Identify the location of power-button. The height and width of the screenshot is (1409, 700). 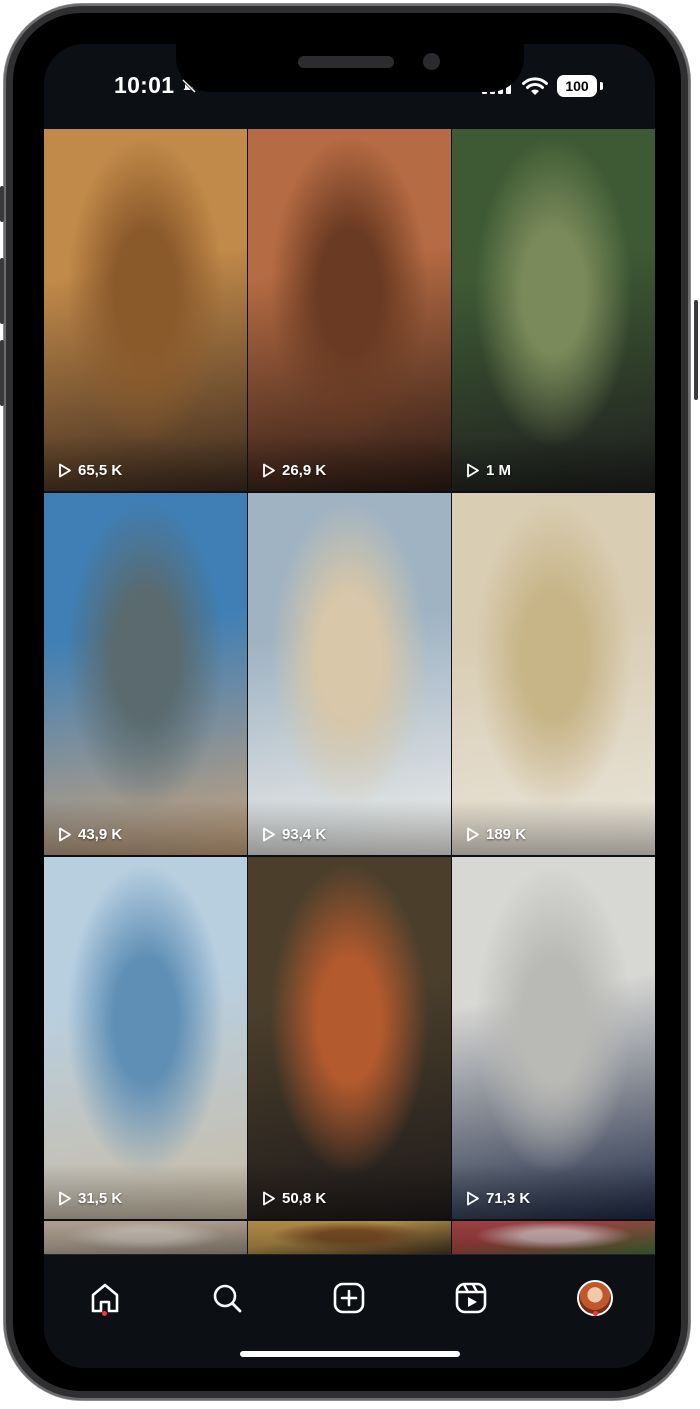
(696, 350).